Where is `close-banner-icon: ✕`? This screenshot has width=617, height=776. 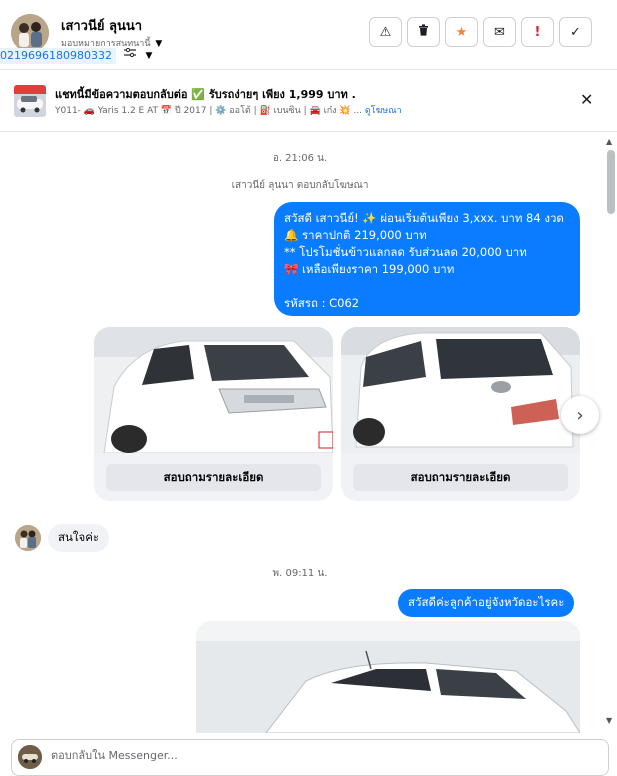 close-banner-icon: ✕ is located at coordinates (586, 99).